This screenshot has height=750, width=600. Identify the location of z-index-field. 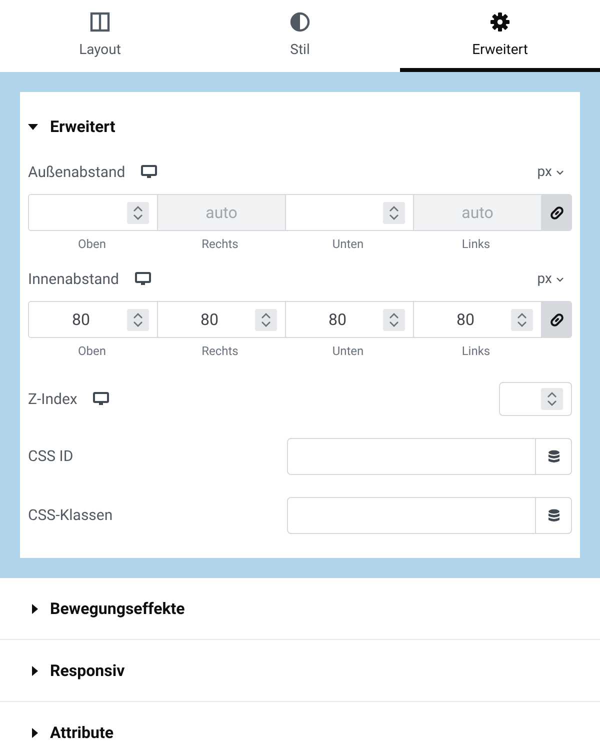
(535, 399).